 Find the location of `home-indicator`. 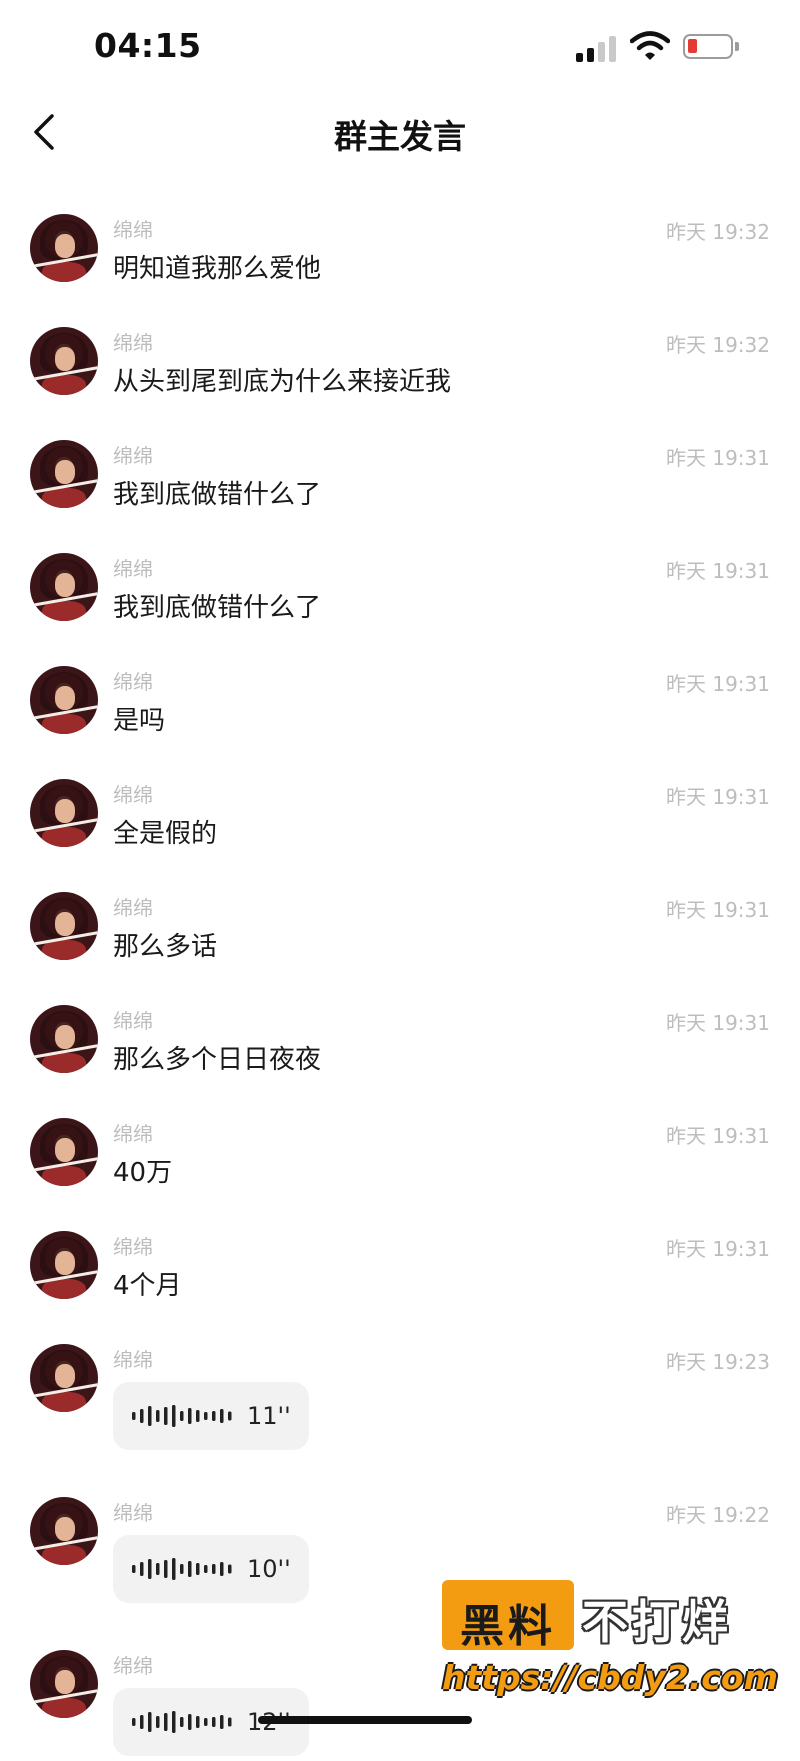

home-indicator is located at coordinates (365, 1720).